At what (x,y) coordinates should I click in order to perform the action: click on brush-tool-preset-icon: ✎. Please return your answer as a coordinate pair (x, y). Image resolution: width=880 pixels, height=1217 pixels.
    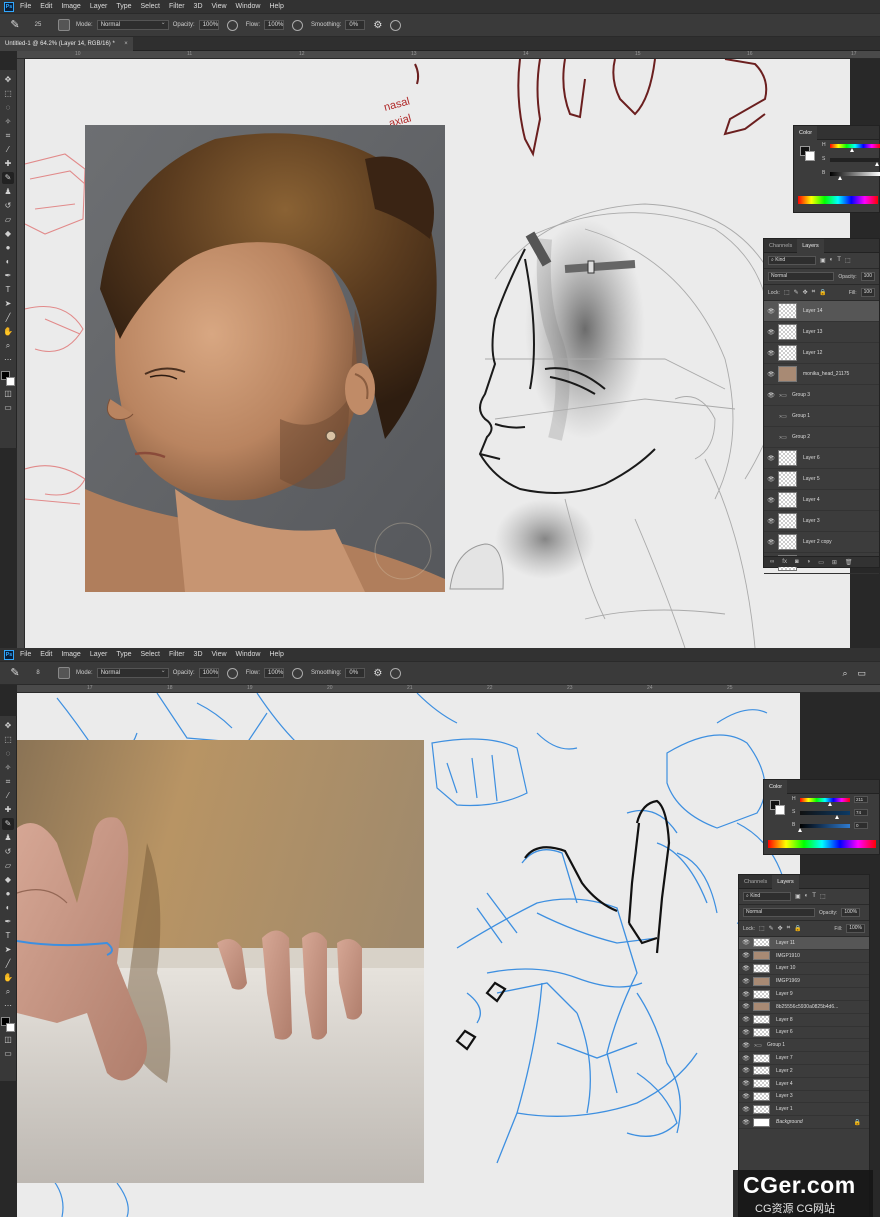
    Looking at the image, I should click on (15, 673).